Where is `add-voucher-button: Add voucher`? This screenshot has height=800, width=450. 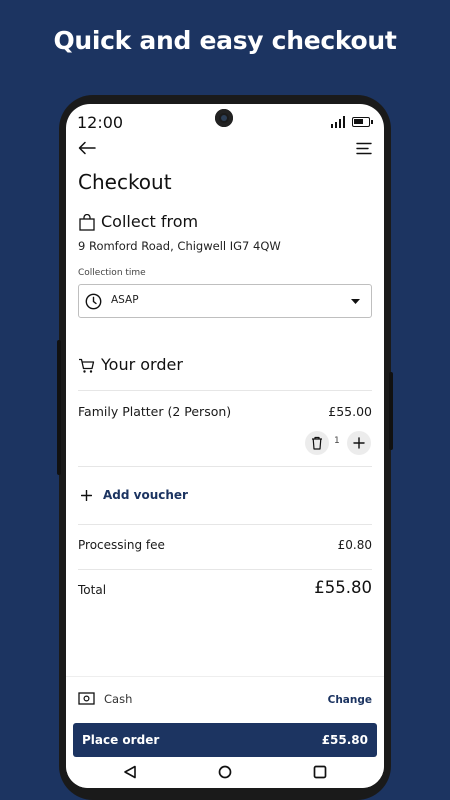 add-voucher-button: Add voucher is located at coordinates (168, 496).